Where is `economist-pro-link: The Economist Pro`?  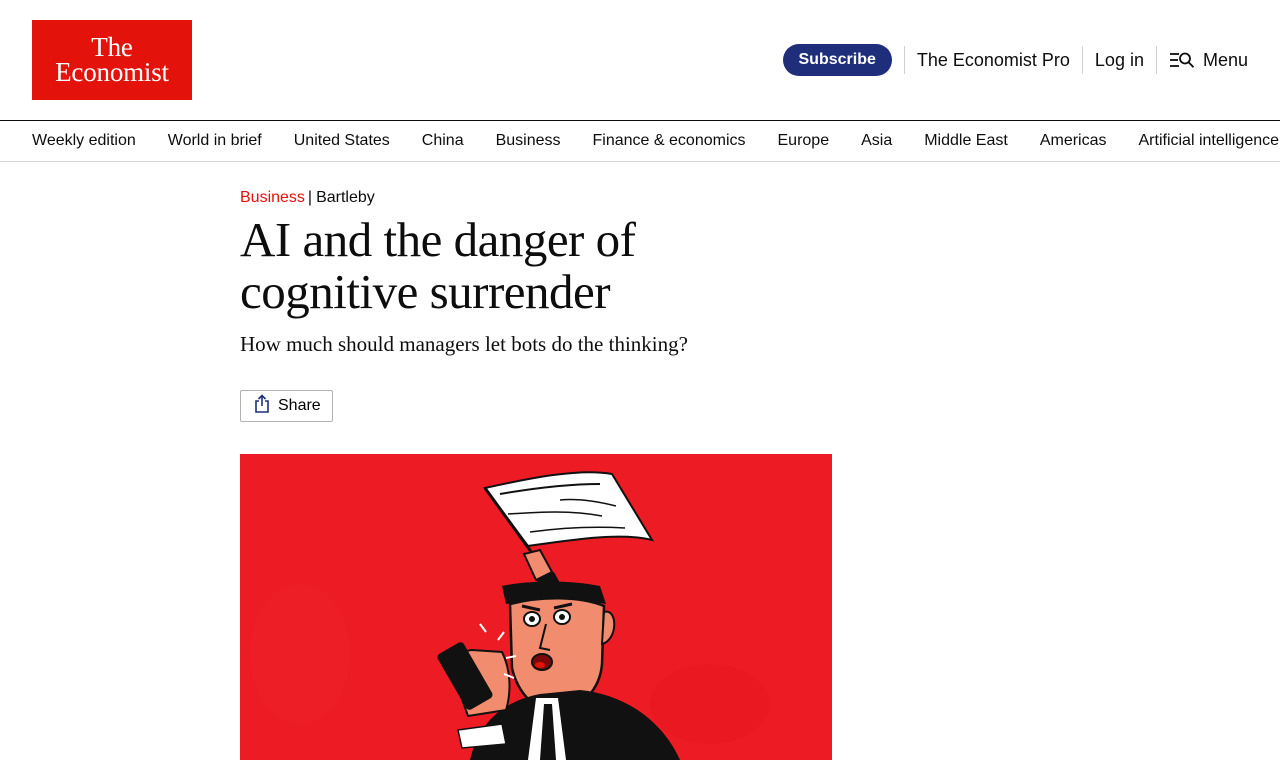 economist-pro-link: The Economist Pro is located at coordinates (993, 60).